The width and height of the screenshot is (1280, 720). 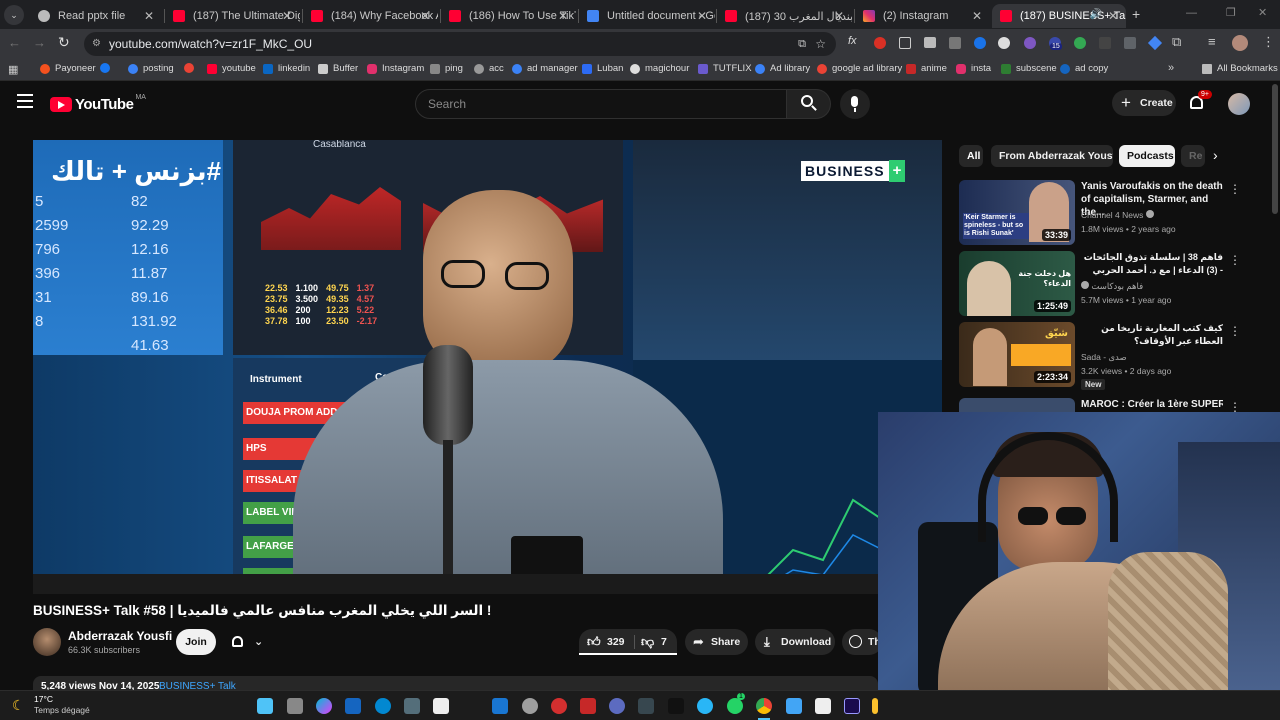 I want to click on reload-button: ↻, so click(x=64, y=42).